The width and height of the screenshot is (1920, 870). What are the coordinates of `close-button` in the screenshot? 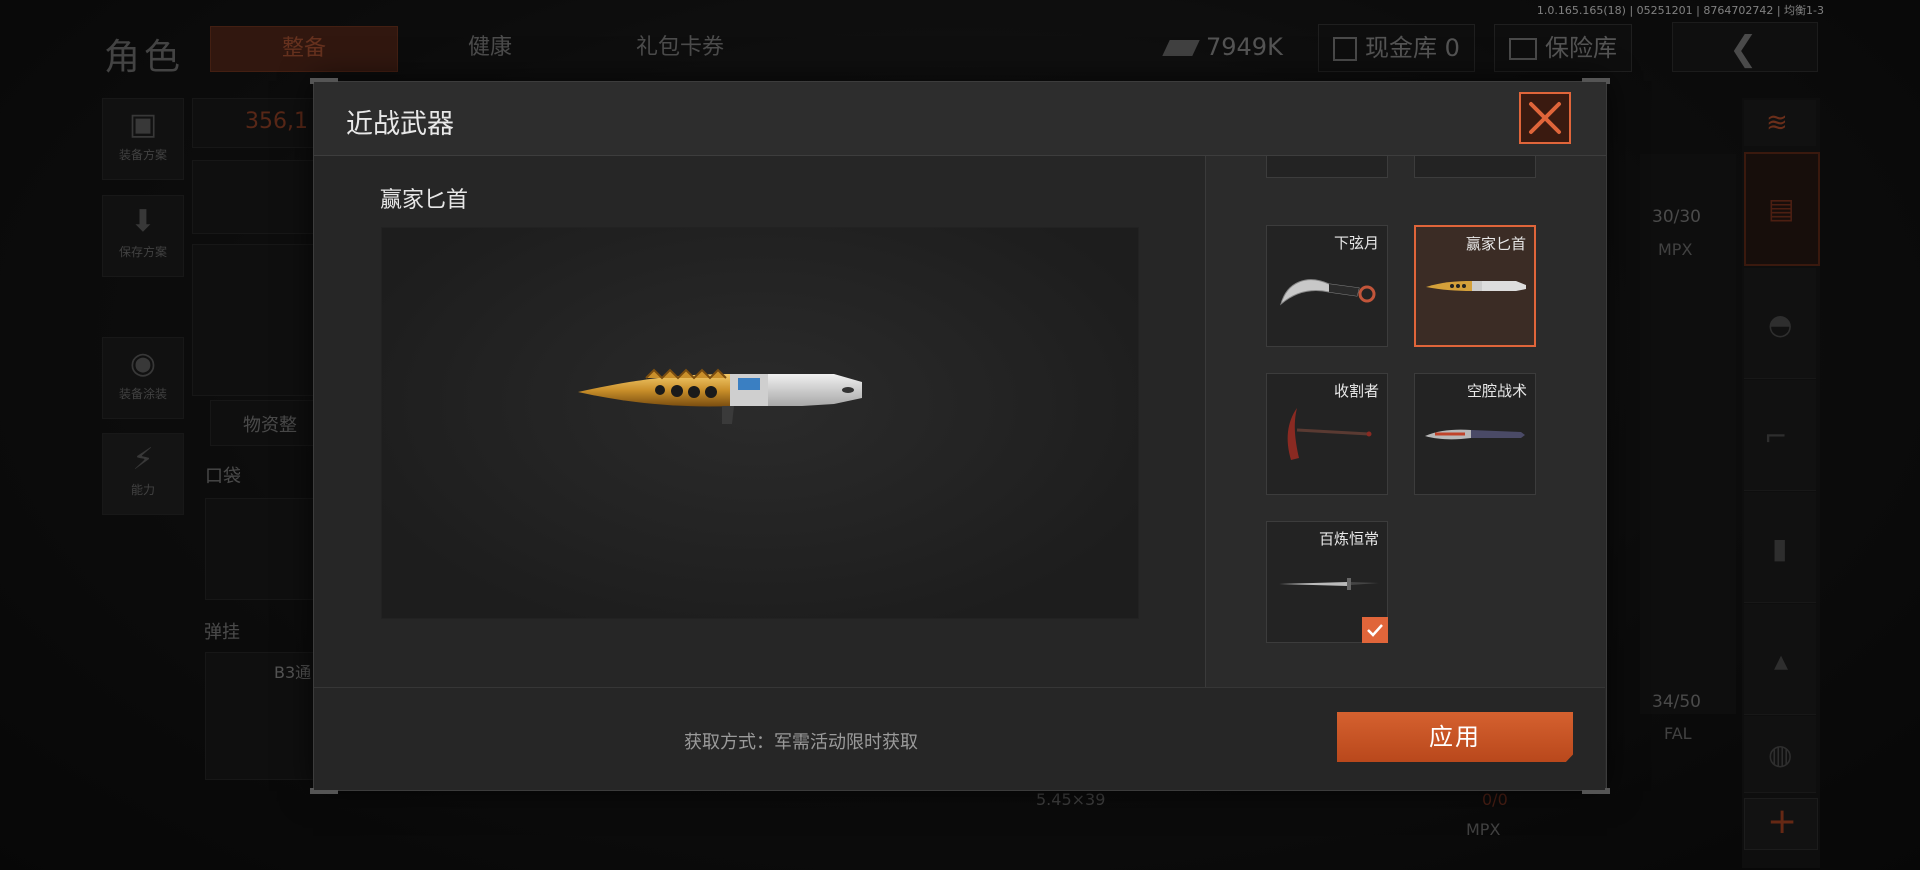 It's located at (1545, 118).